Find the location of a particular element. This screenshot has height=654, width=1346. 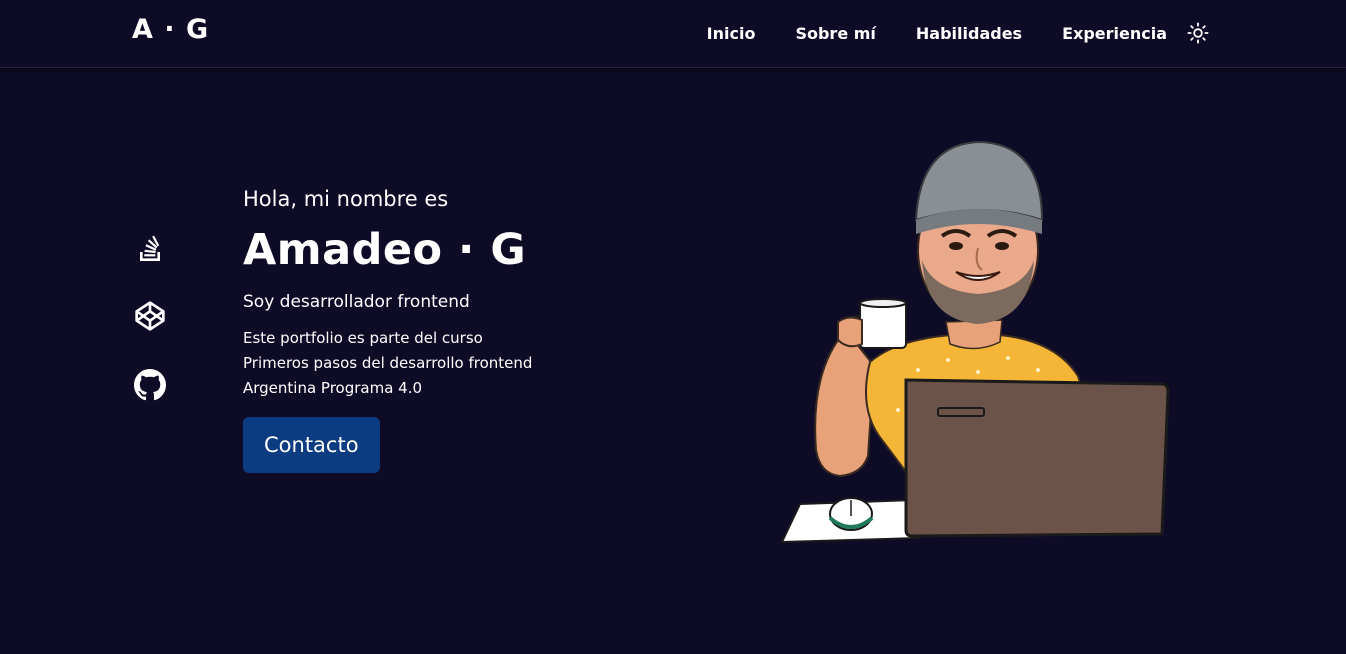

theme-toggle-button is located at coordinates (1198, 33).